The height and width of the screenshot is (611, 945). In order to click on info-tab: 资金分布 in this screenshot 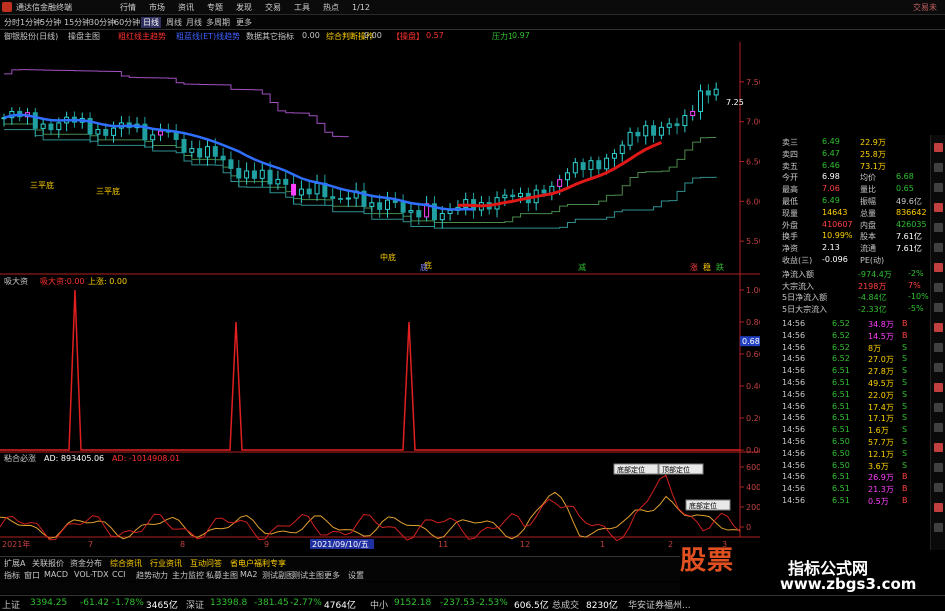, I will do `click(86, 563)`.